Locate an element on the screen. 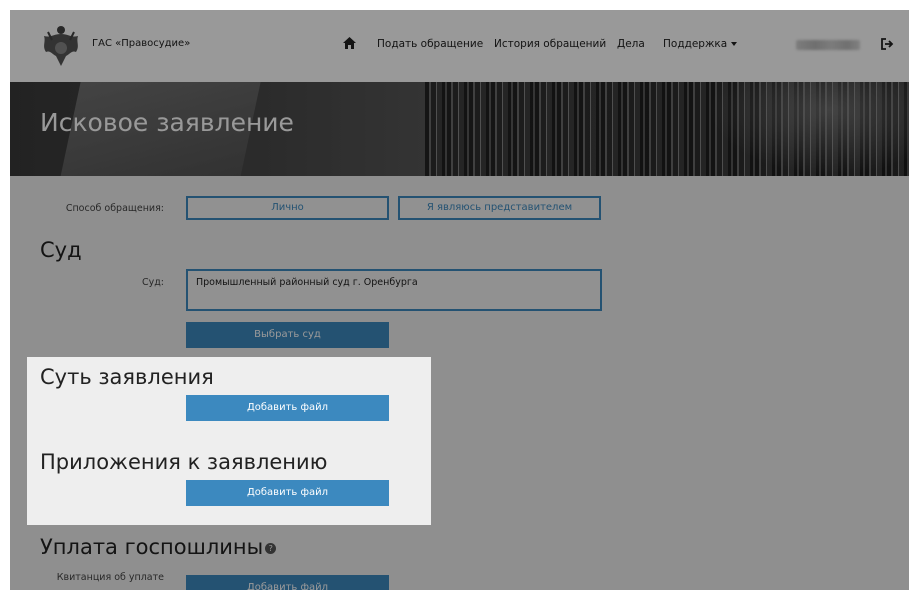 Image resolution: width=921 pixels, height=590 pixels. chevron-down-icon is located at coordinates (734, 44).